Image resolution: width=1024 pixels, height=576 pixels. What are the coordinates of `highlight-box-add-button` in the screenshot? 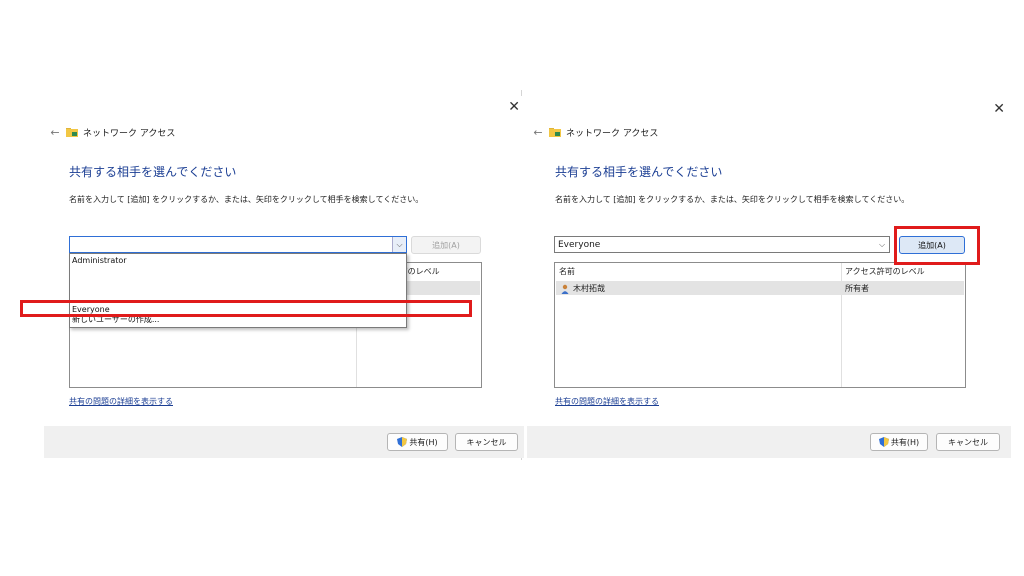 It's located at (937, 245).